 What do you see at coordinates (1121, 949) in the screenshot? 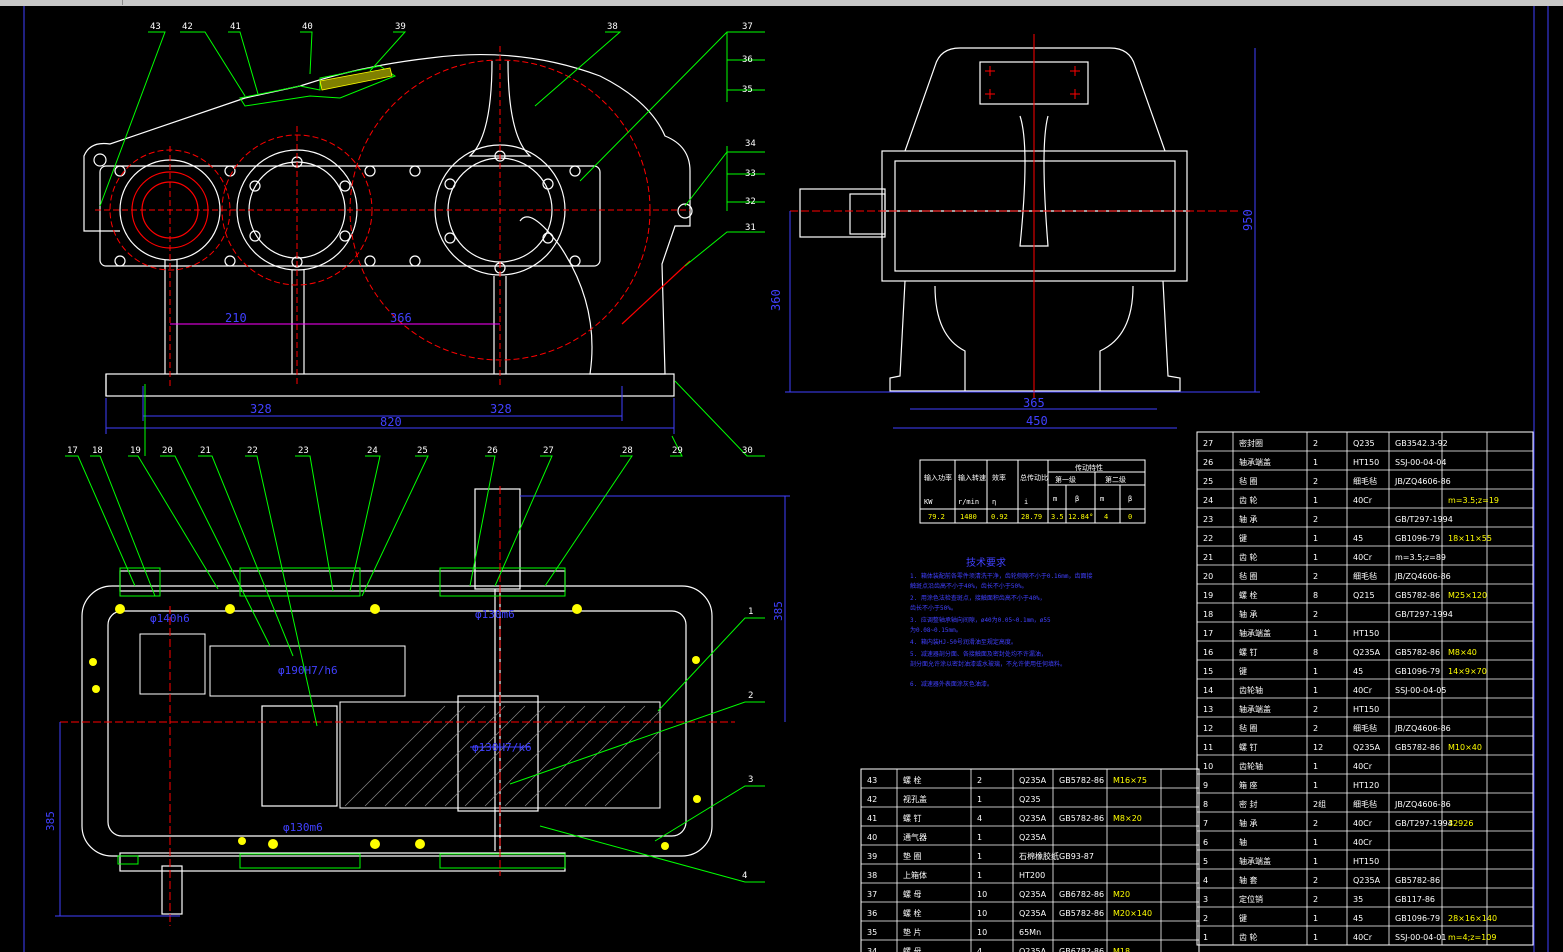
I see `bom-cell: M18` at bounding box center [1121, 949].